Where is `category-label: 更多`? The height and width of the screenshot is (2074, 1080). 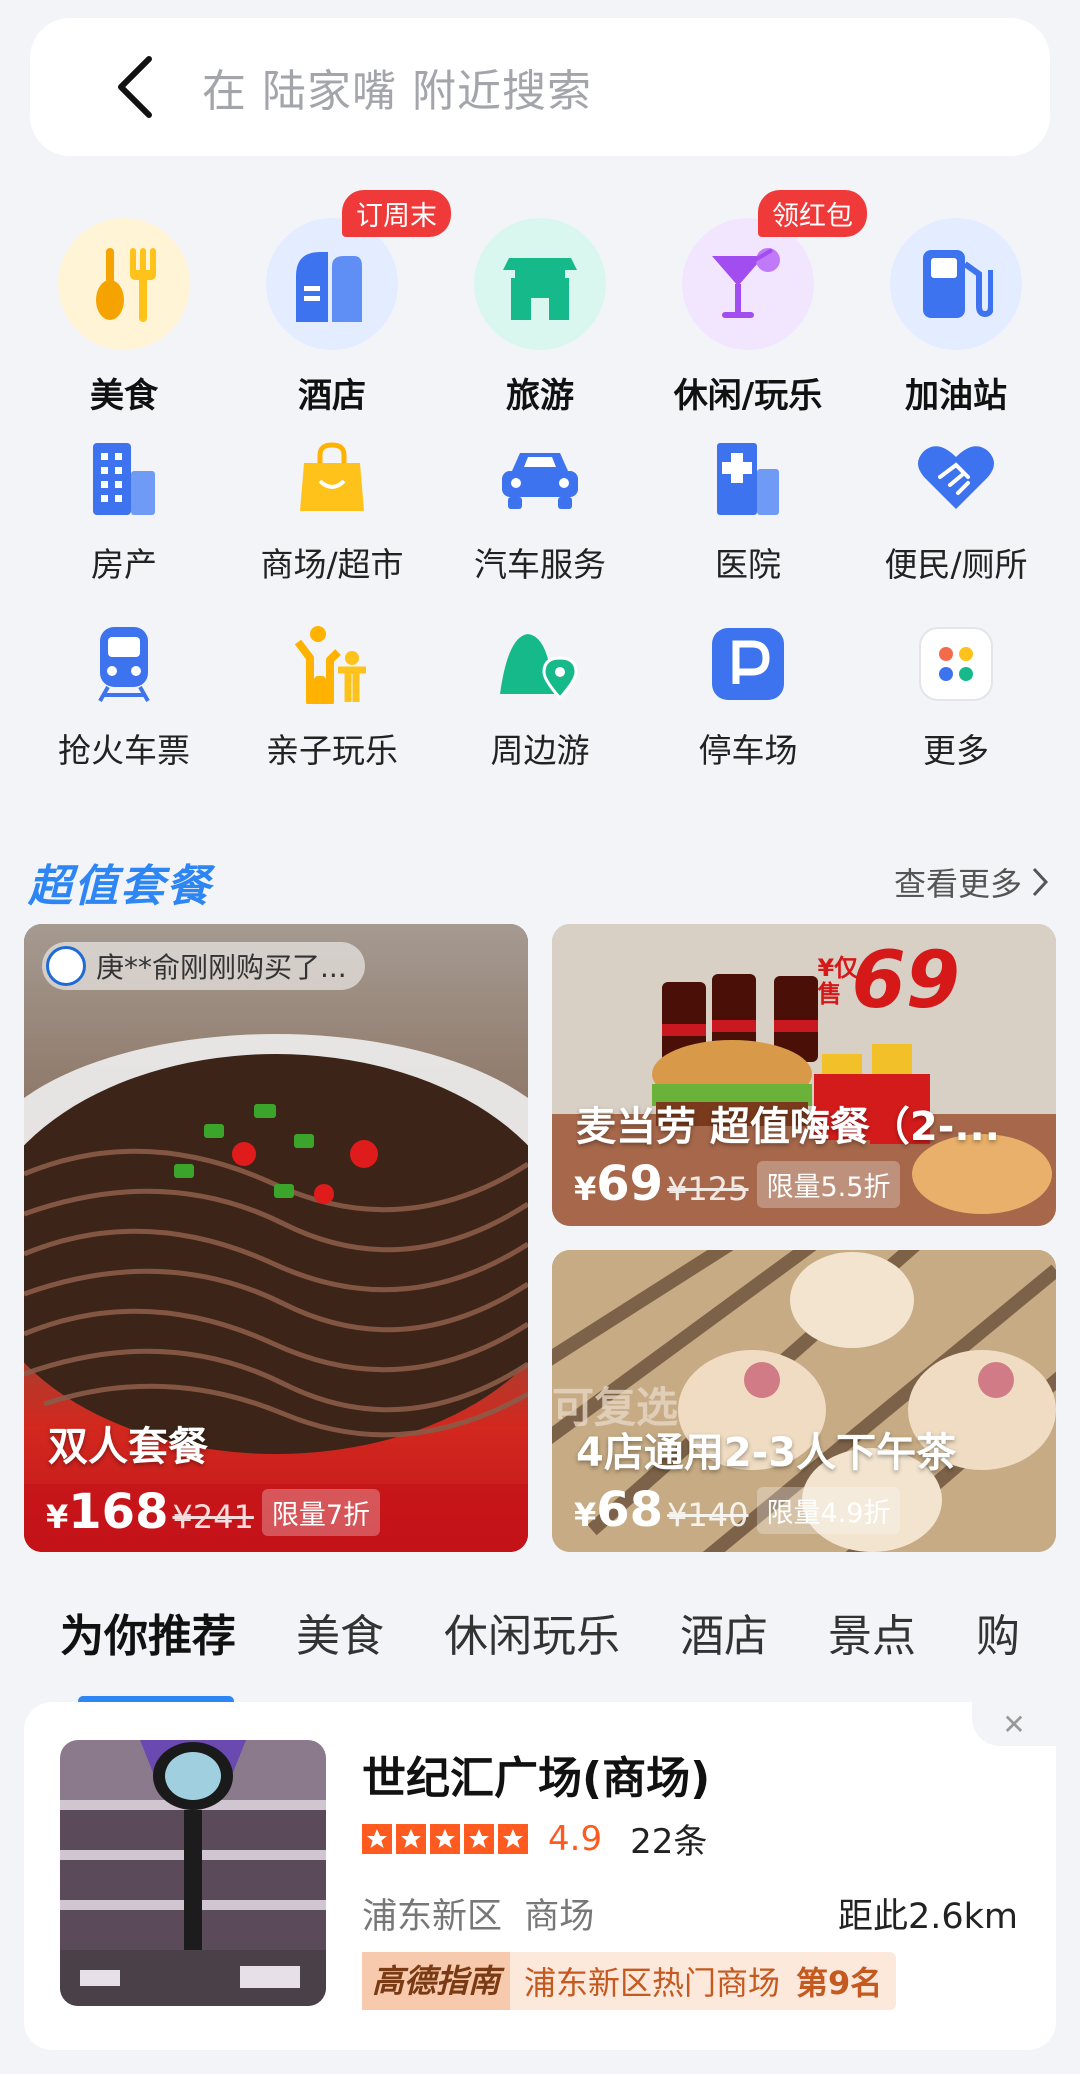
category-label: 更多 is located at coordinates (956, 750).